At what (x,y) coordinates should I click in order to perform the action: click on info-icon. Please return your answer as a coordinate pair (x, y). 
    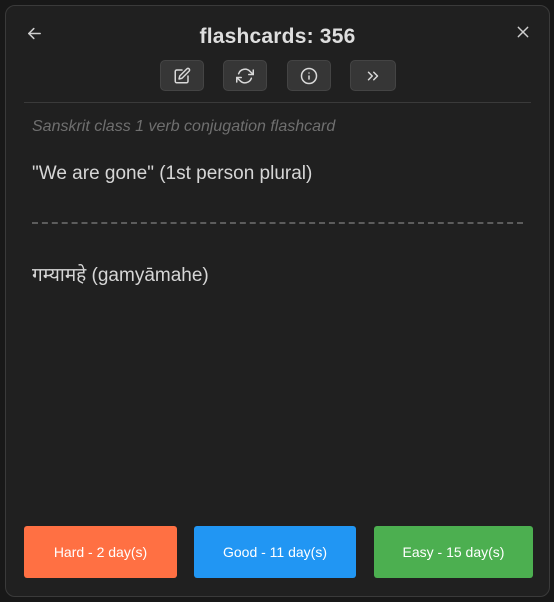
    Looking at the image, I should click on (309, 75).